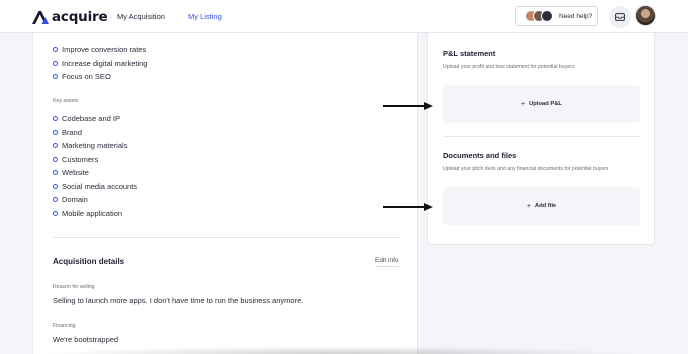 The height and width of the screenshot is (354, 688). What do you see at coordinates (95, 173) in the screenshot?
I see `list-item: Website` at bounding box center [95, 173].